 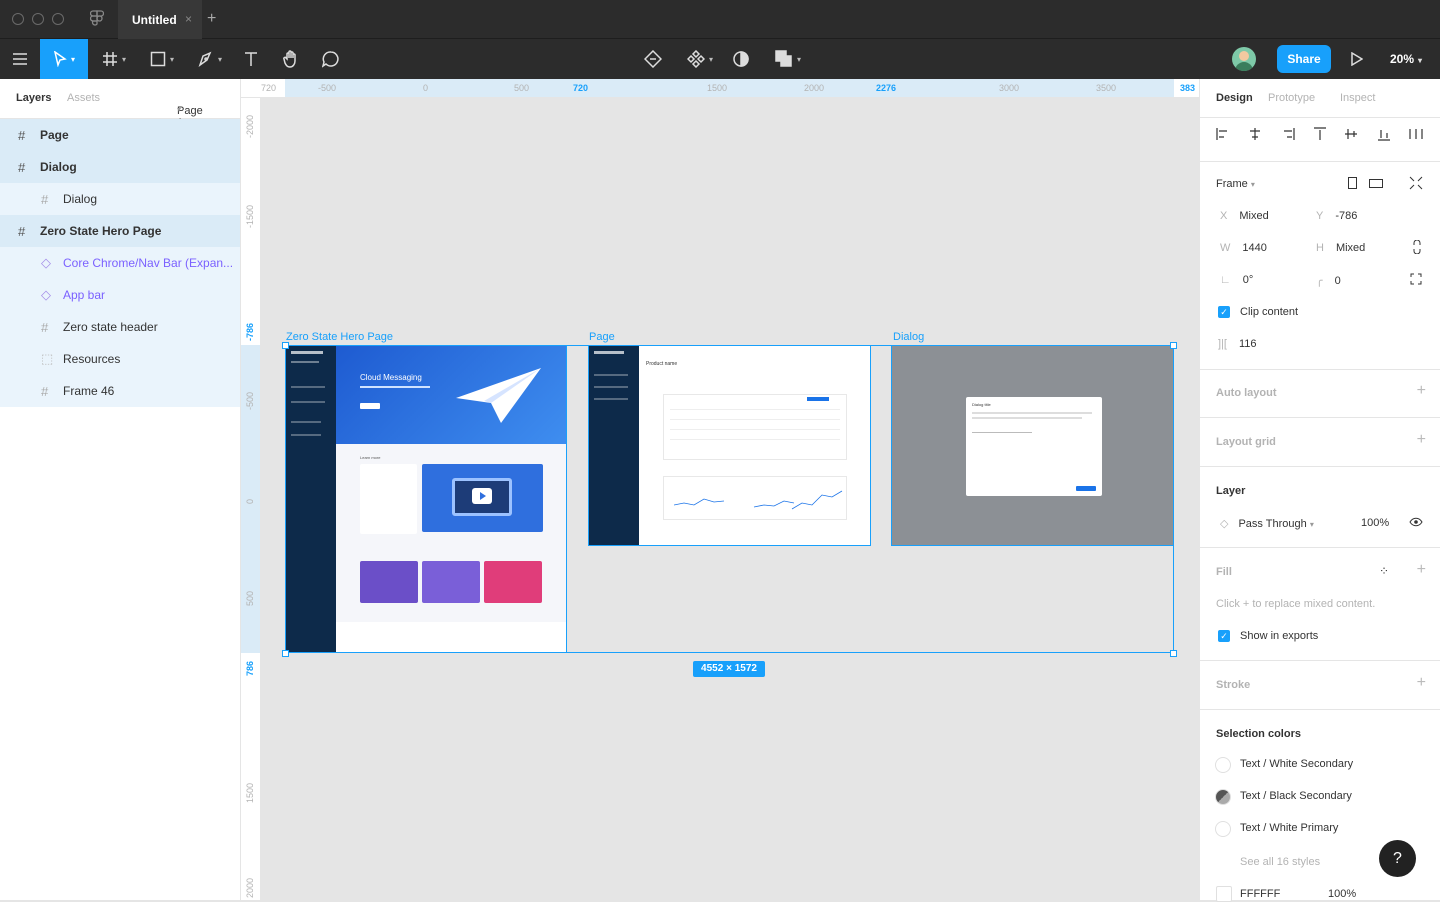 I want to click on file-tab: Untitled ×, so click(x=160, y=19).